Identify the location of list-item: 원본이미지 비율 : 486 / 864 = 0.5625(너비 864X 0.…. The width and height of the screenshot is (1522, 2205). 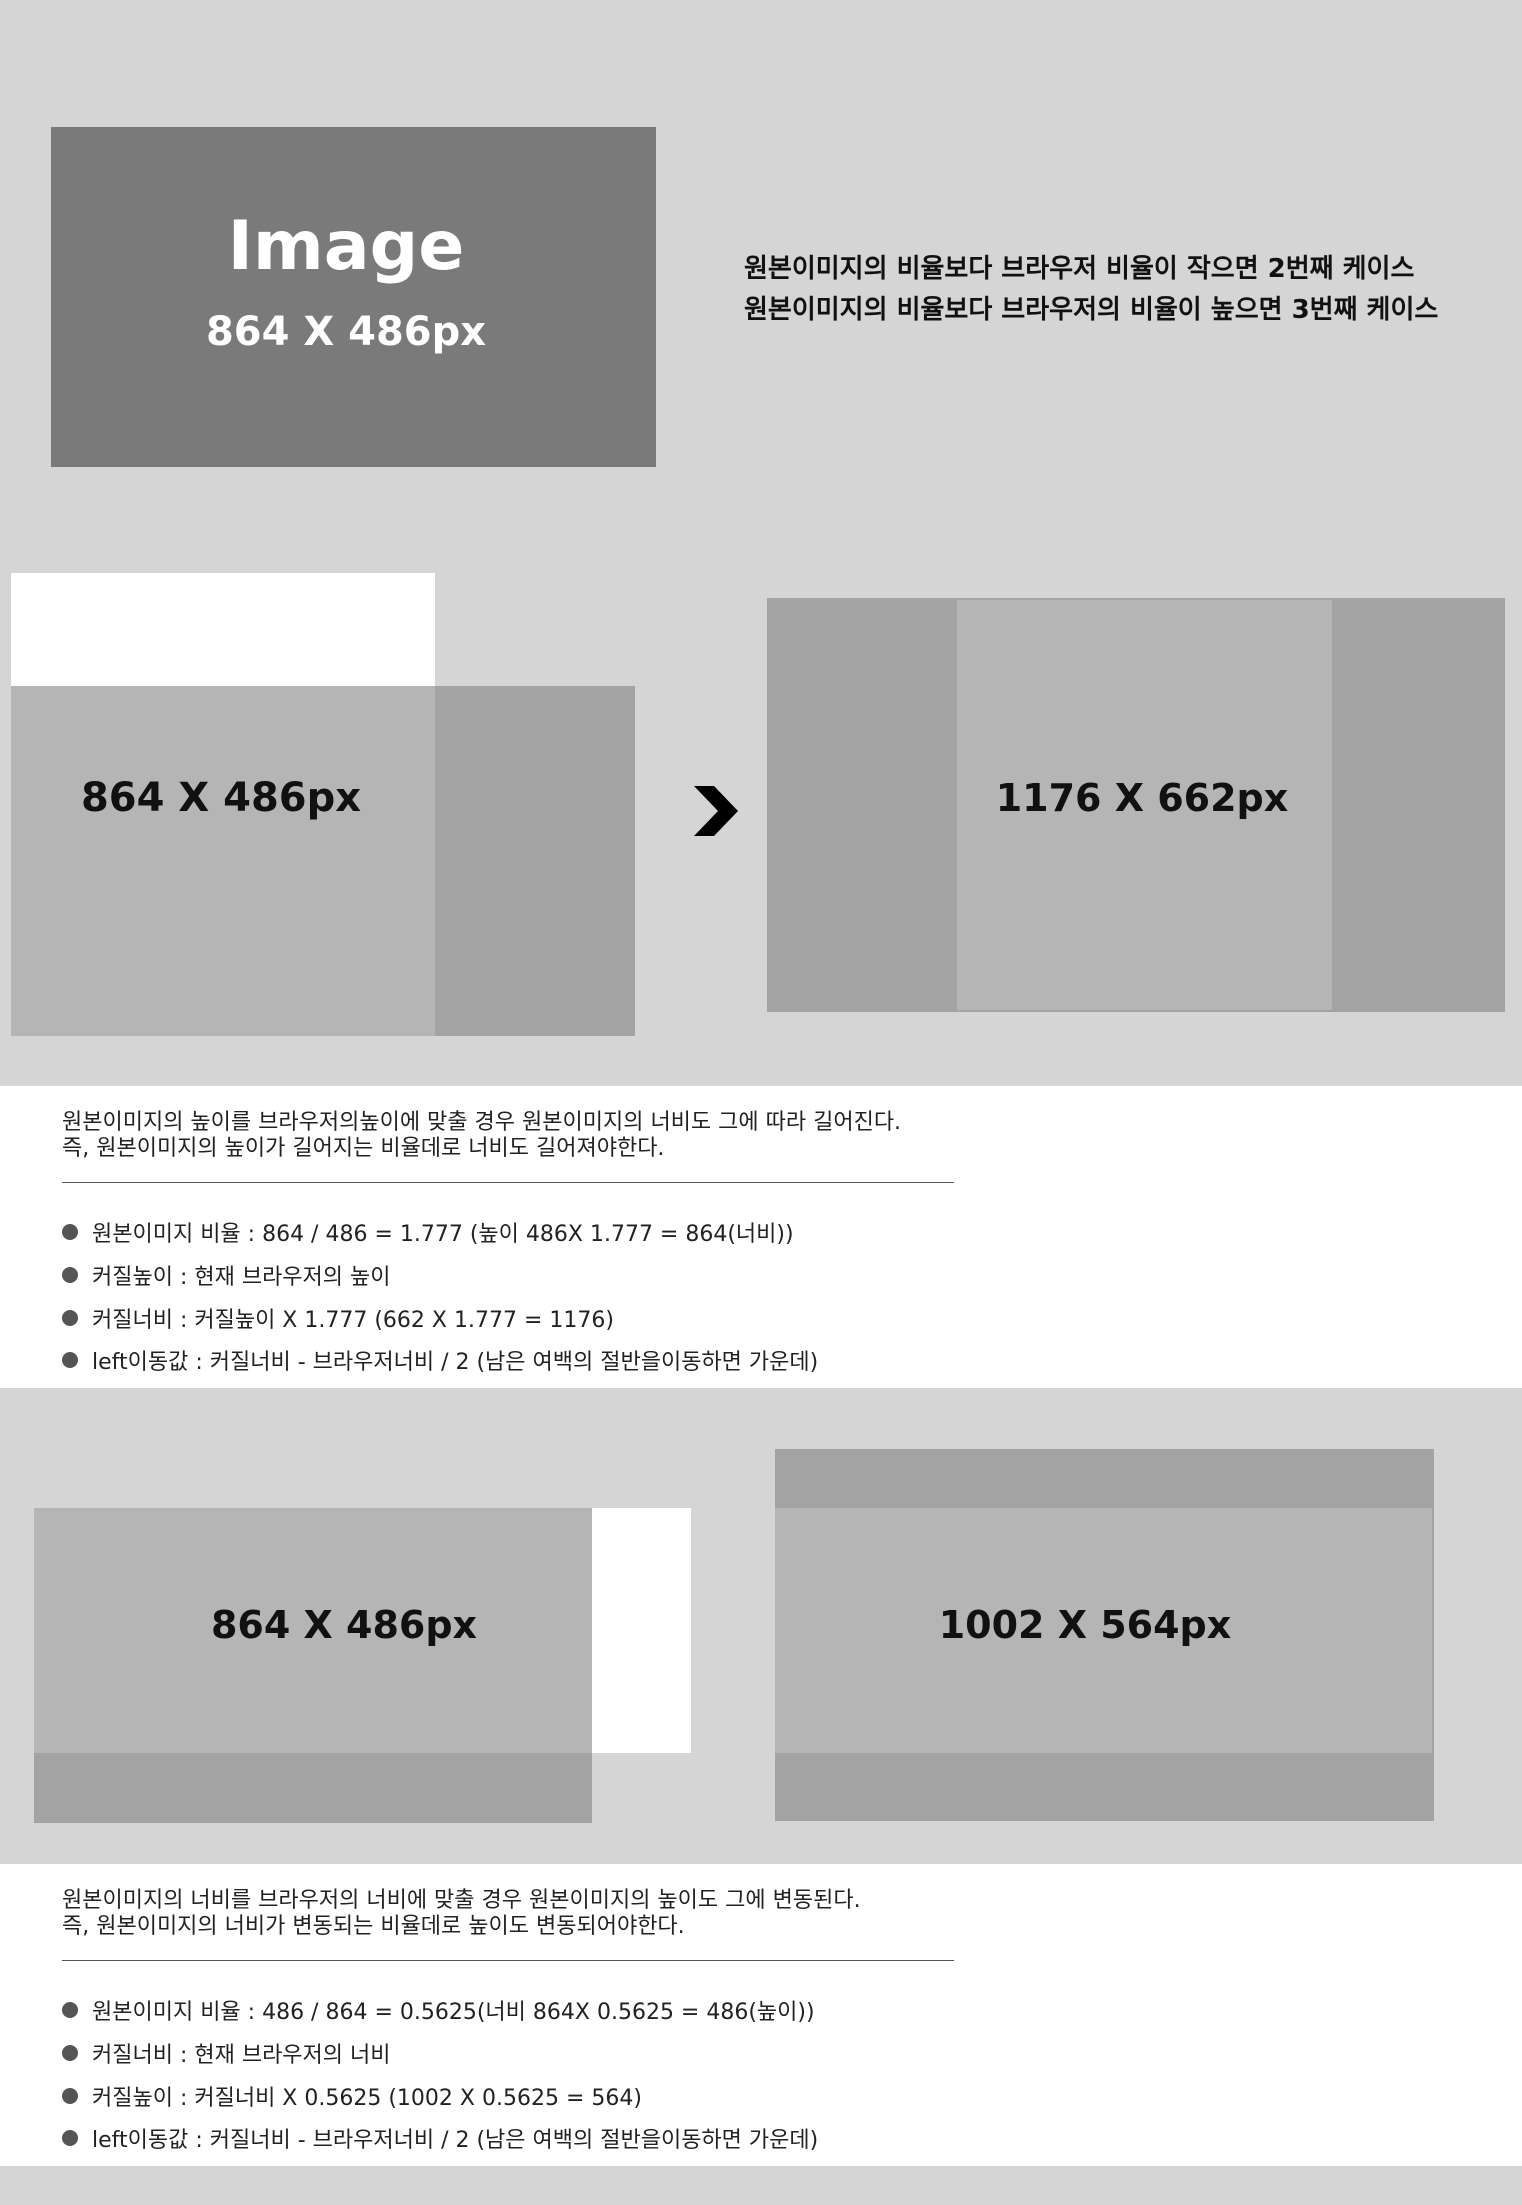
(438, 2010).